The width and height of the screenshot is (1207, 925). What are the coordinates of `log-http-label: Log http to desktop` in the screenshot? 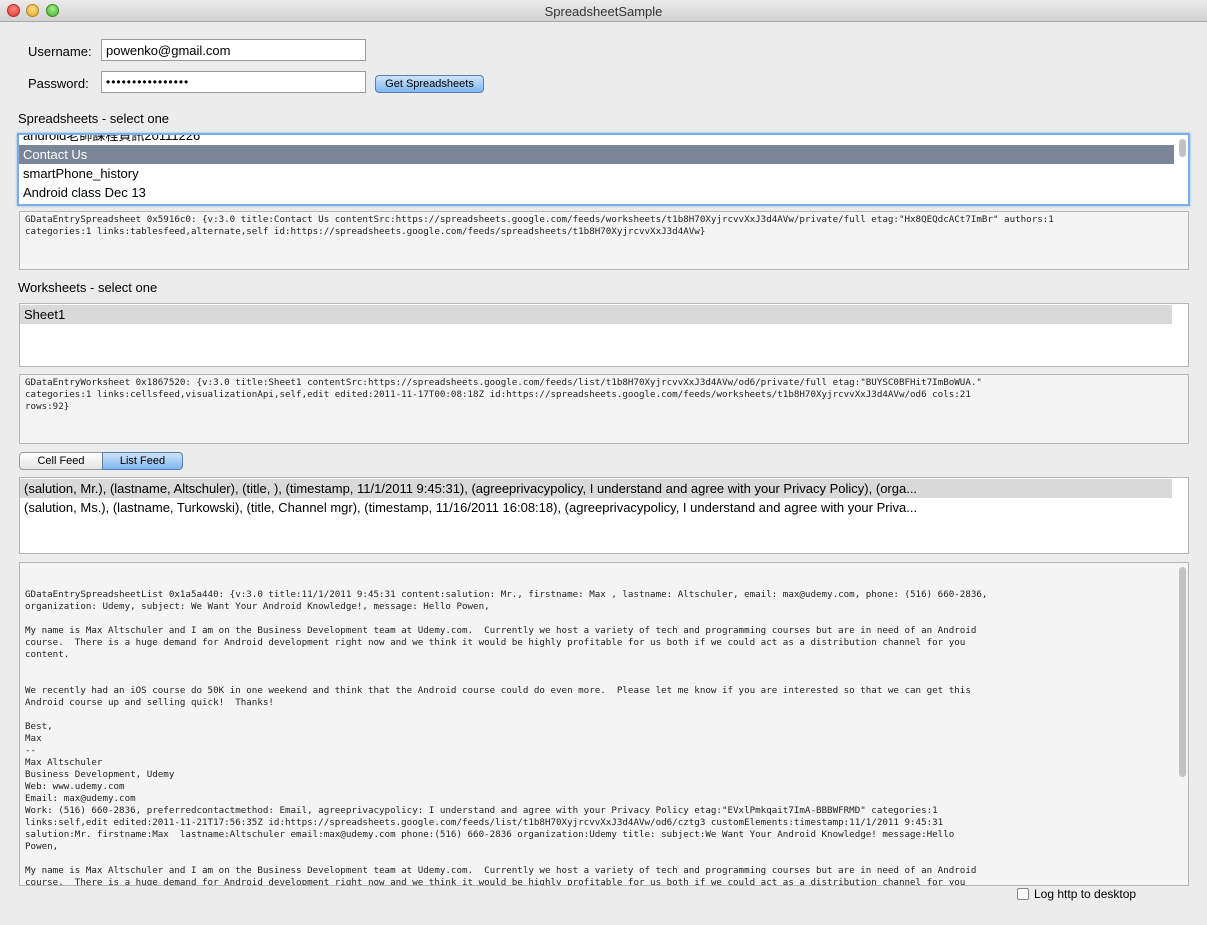 It's located at (1085, 894).